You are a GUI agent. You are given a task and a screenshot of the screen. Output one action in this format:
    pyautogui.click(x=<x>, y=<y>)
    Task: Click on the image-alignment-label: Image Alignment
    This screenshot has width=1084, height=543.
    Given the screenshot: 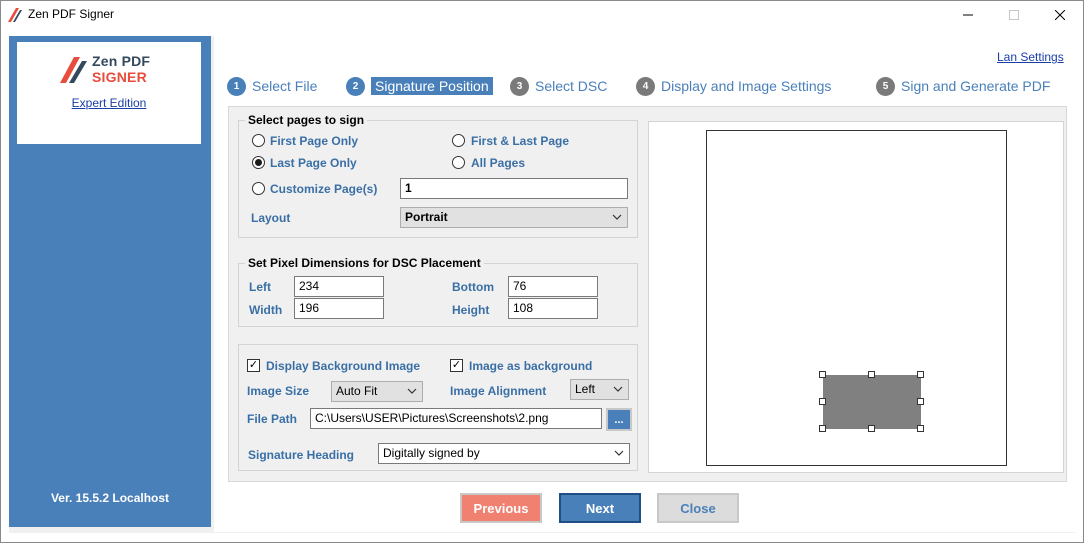 What is the action you would take?
    pyautogui.click(x=498, y=391)
    